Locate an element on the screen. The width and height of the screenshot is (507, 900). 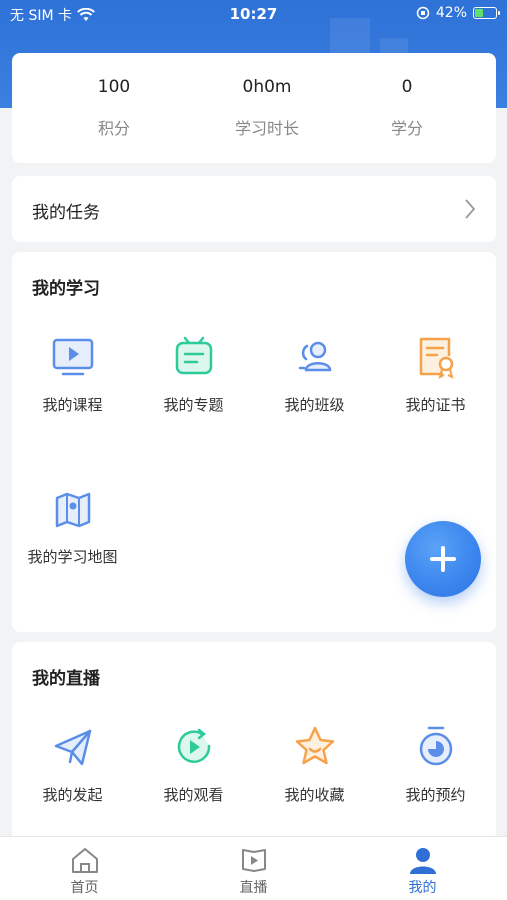
my-initiated-item: 我的发起 is located at coordinates (72, 763).